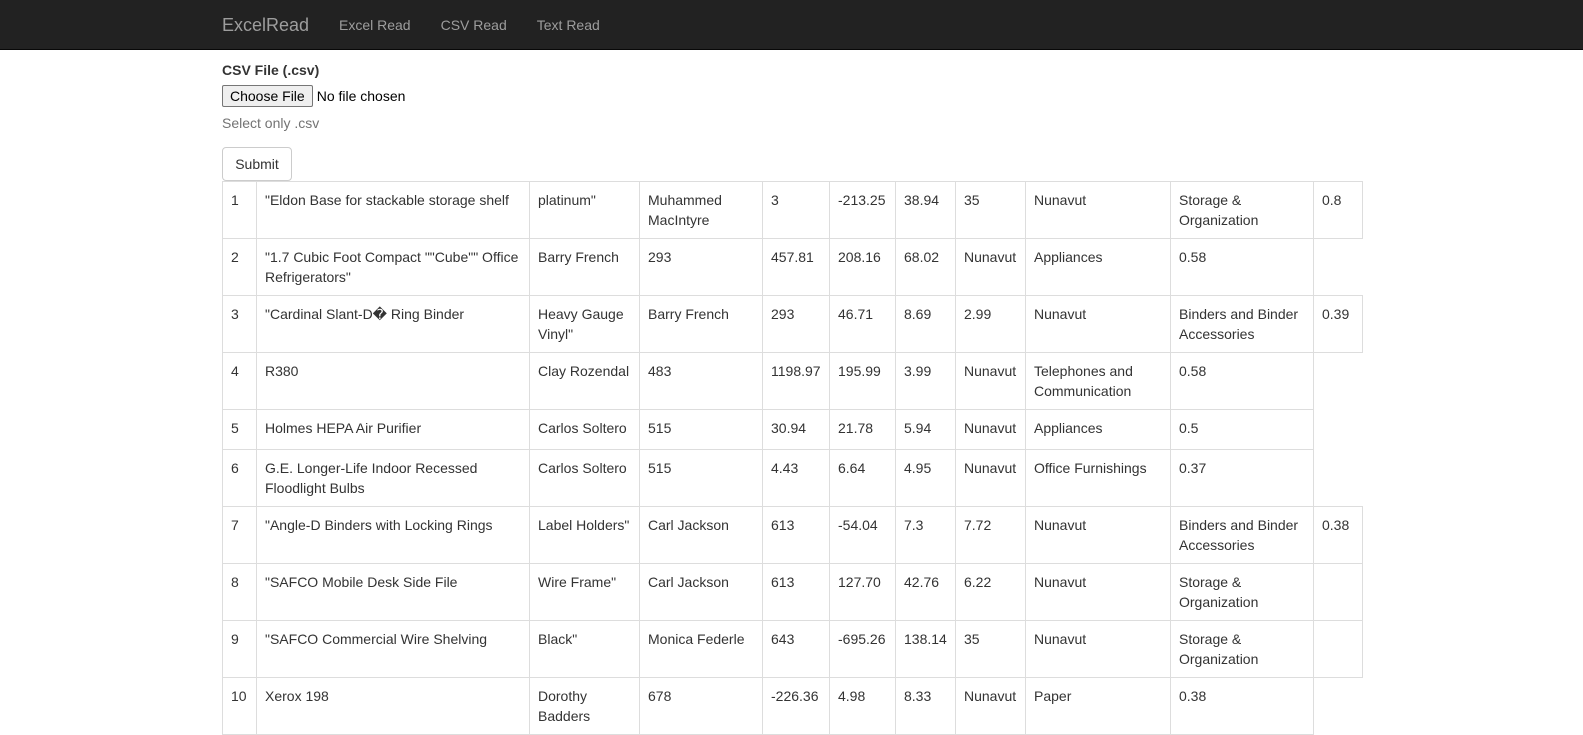 This screenshot has width=1583, height=735. I want to click on table-cell: 678, so click(701, 706).